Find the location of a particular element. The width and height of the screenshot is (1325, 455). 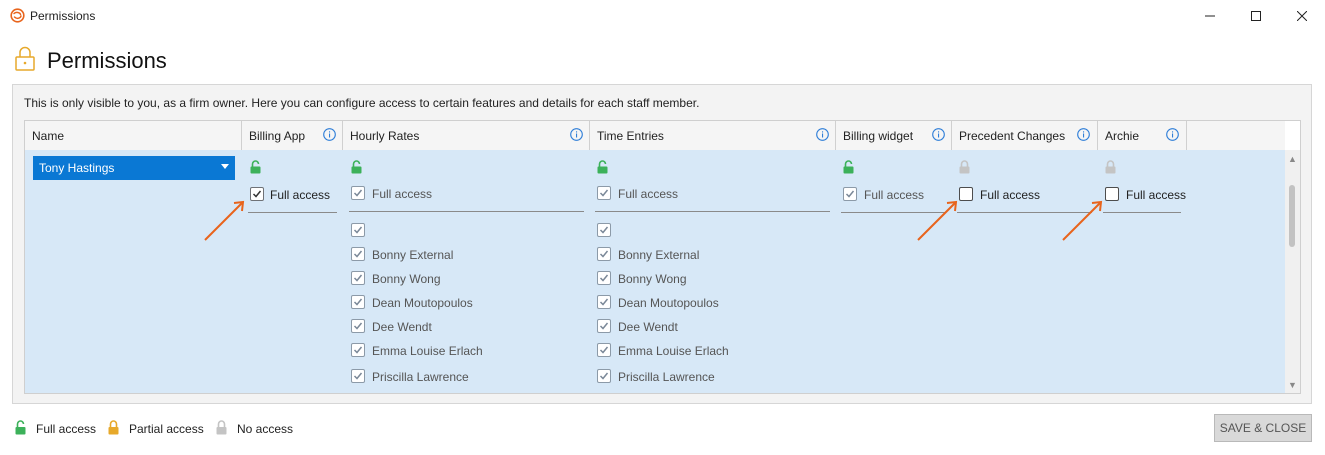

close-button is located at coordinates (1302, 15).